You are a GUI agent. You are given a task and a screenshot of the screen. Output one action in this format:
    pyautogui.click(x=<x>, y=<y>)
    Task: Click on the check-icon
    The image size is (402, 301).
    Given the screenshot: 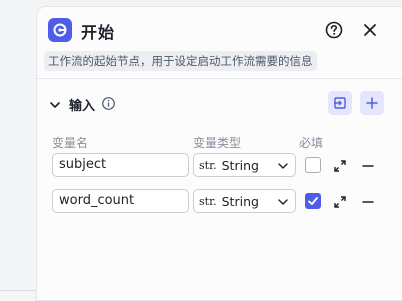 What is the action you would take?
    pyautogui.click(x=313, y=201)
    